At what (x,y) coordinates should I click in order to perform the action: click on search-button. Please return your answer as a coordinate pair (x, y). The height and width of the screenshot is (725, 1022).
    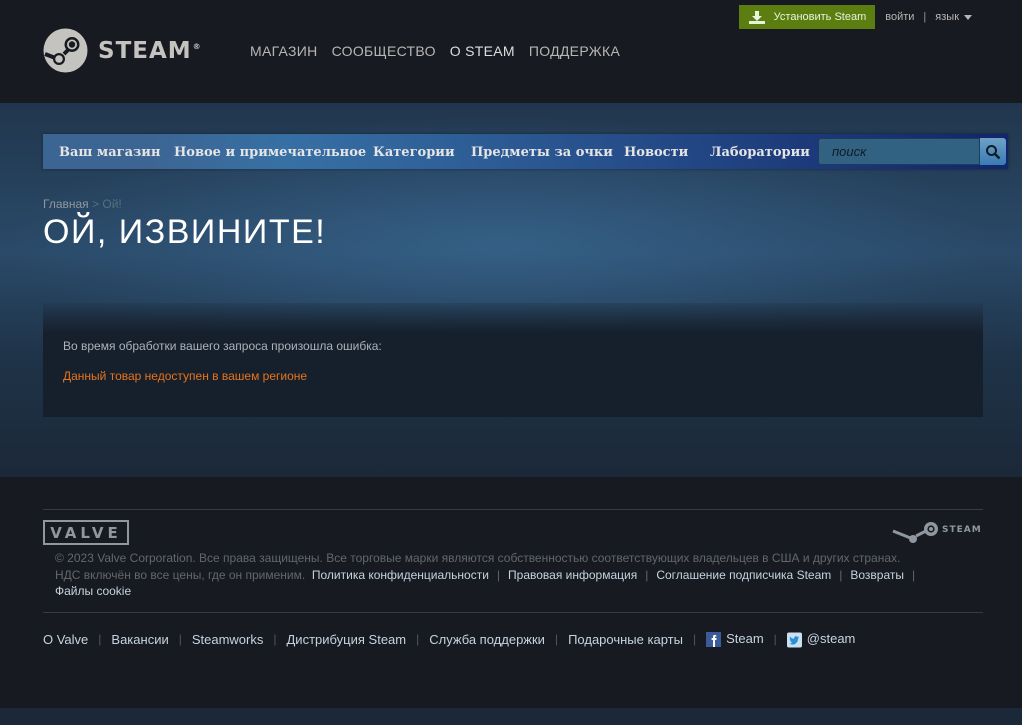
    Looking at the image, I should click on (993, 151).